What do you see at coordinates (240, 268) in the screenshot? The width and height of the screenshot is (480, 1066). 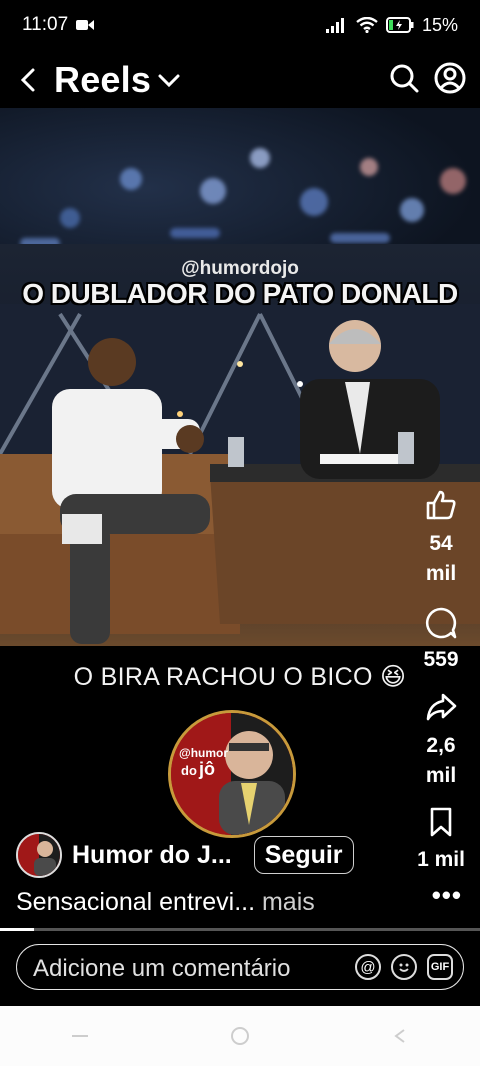 I see `video-watermark: @humordojo` at bounding box center [240, 268].